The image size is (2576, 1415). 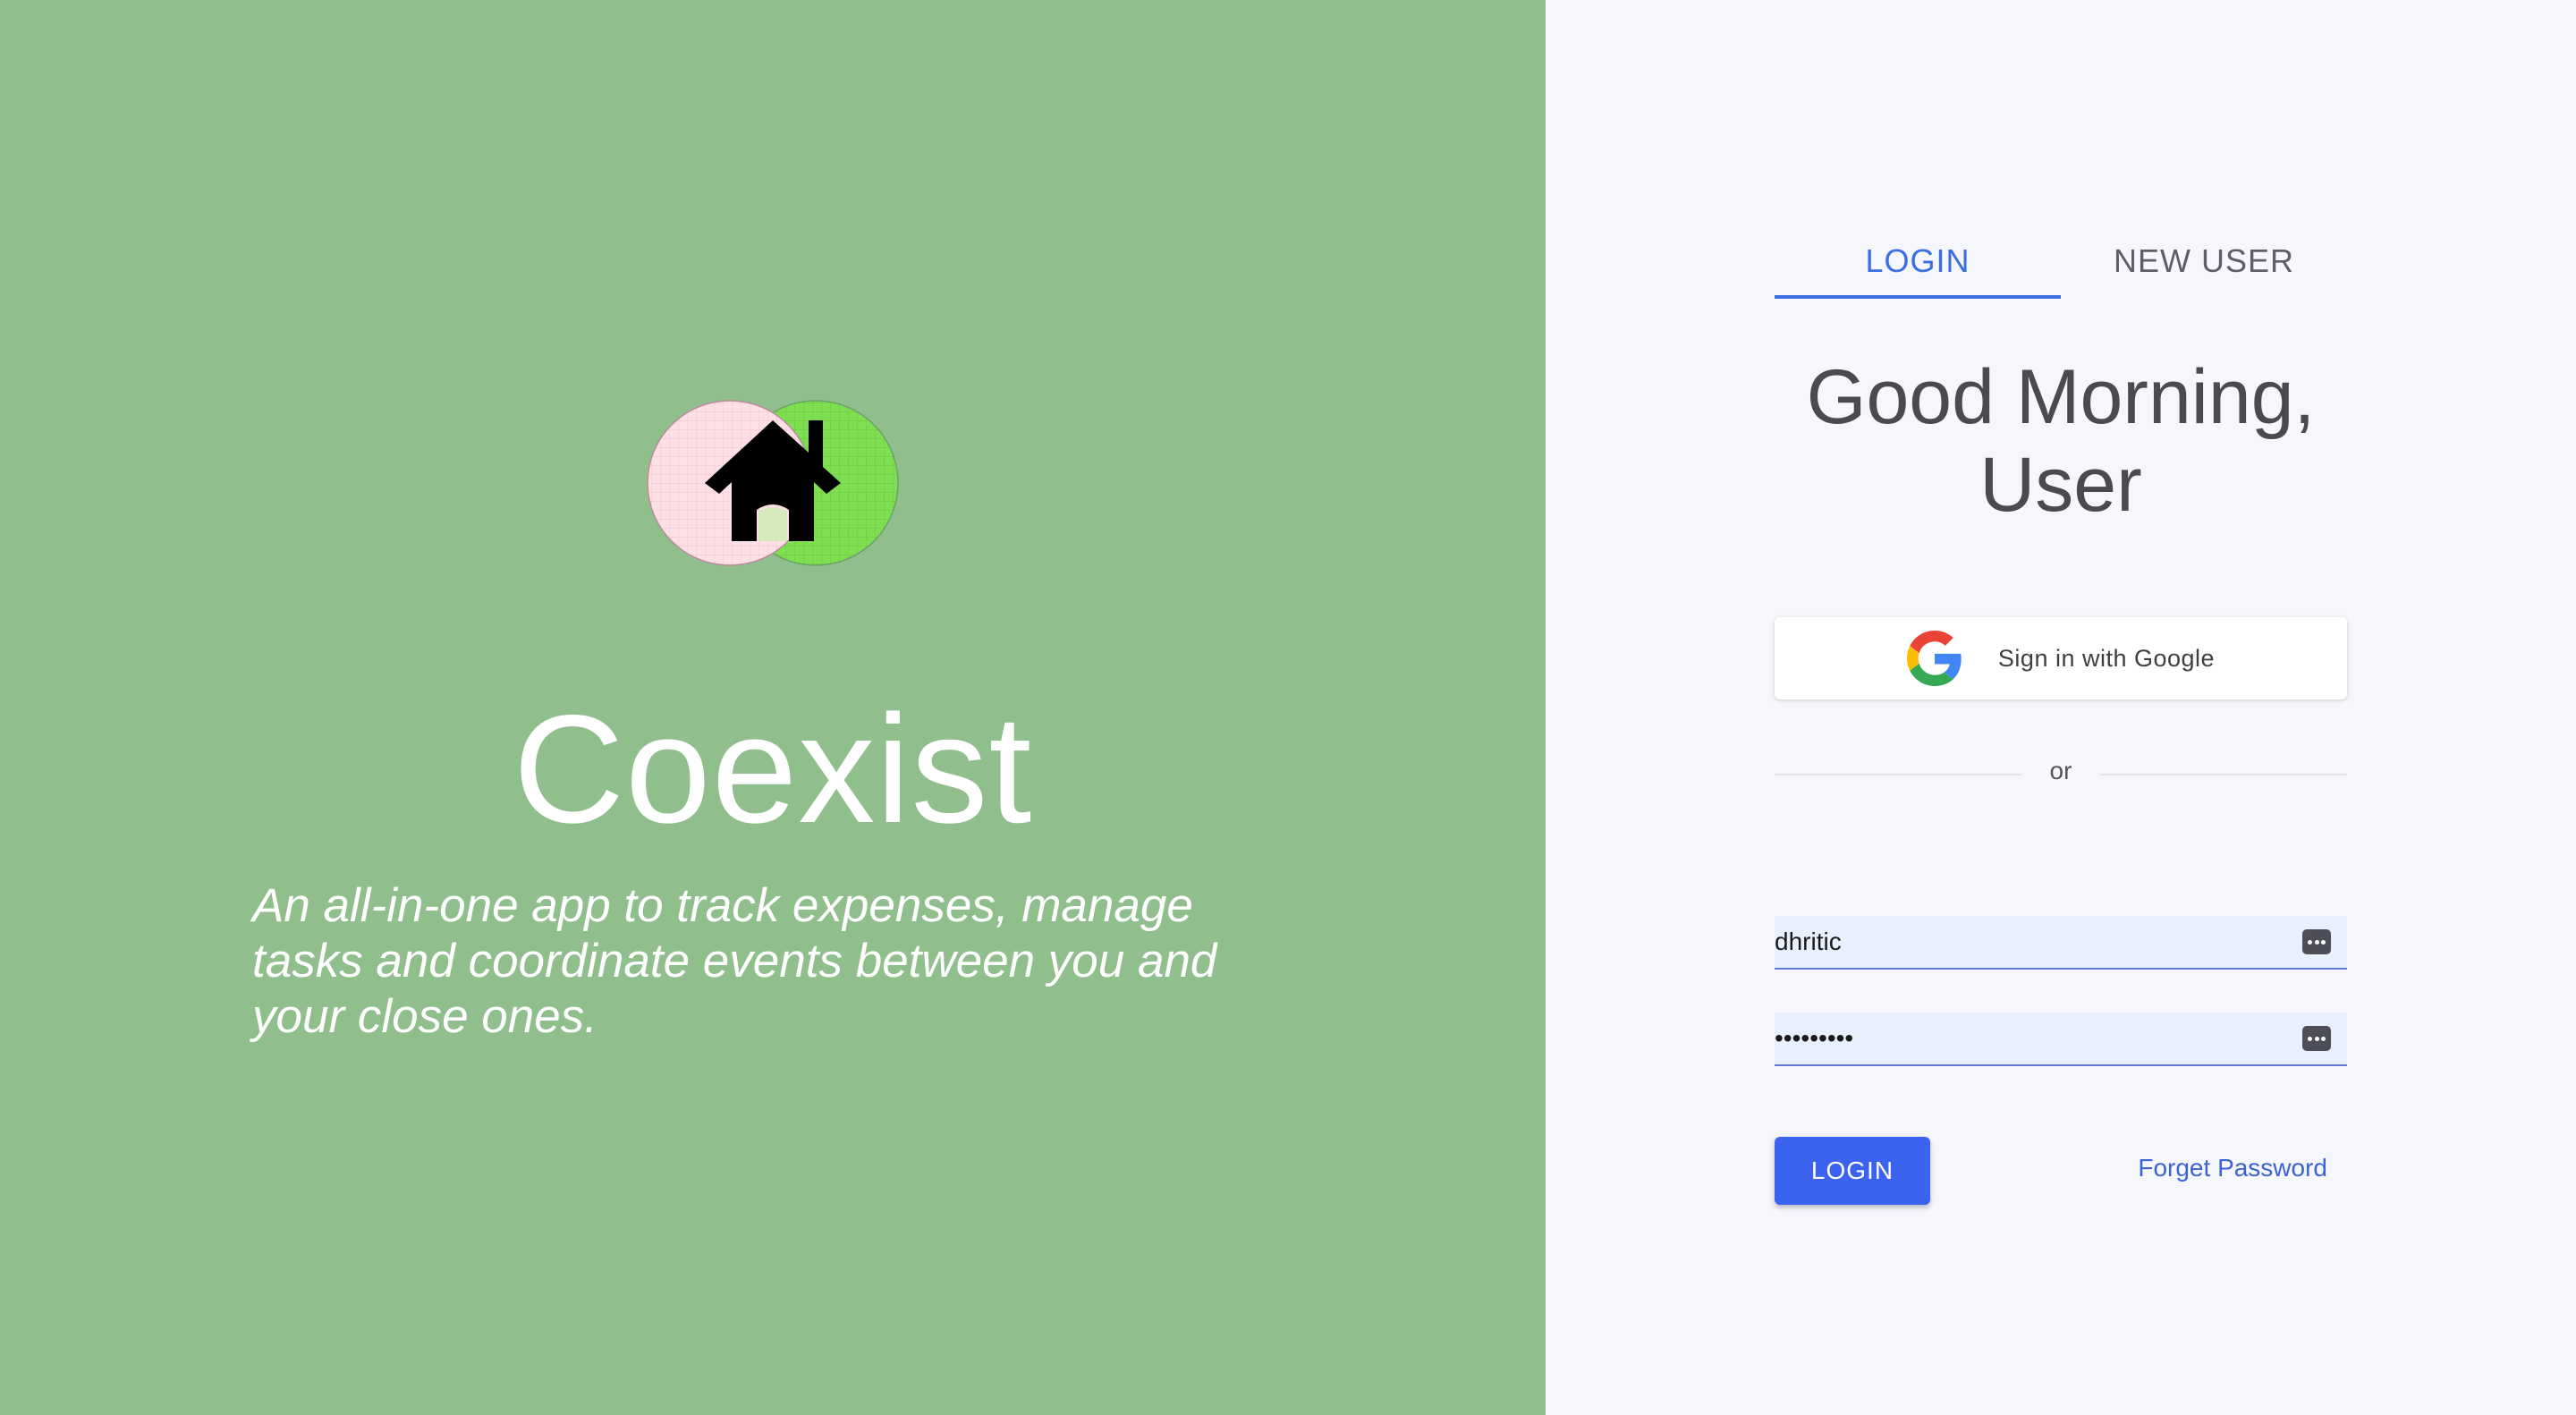 What do you see at coordinates (2029, 942) in the screenshot?
I see `username-input` at bounding box center [2029, 942].